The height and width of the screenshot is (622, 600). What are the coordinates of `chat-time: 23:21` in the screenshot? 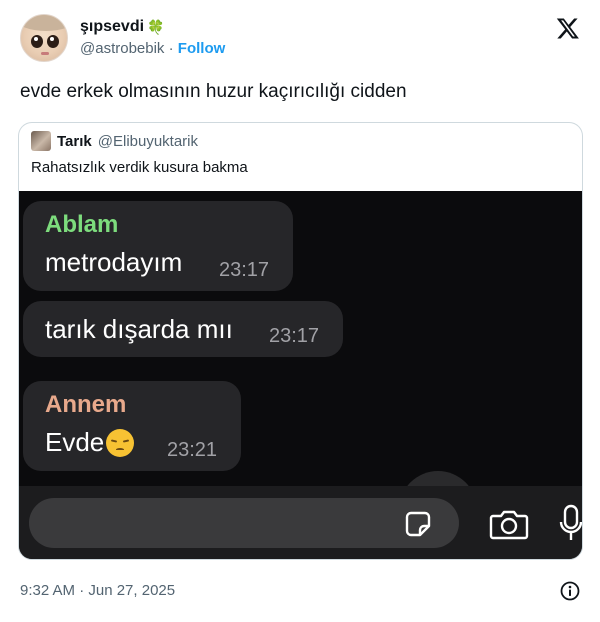 It's located at (192, 450).